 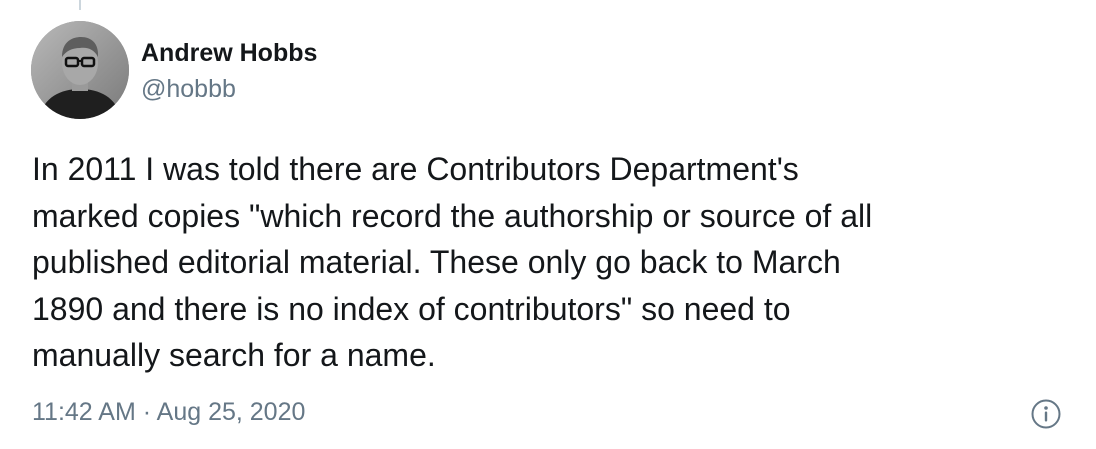 What do you see at coordinates (229, 71) in the screenshot?
I see `author-block: Andrew Hobbs @hobbb` at bounding box center [229, 71].